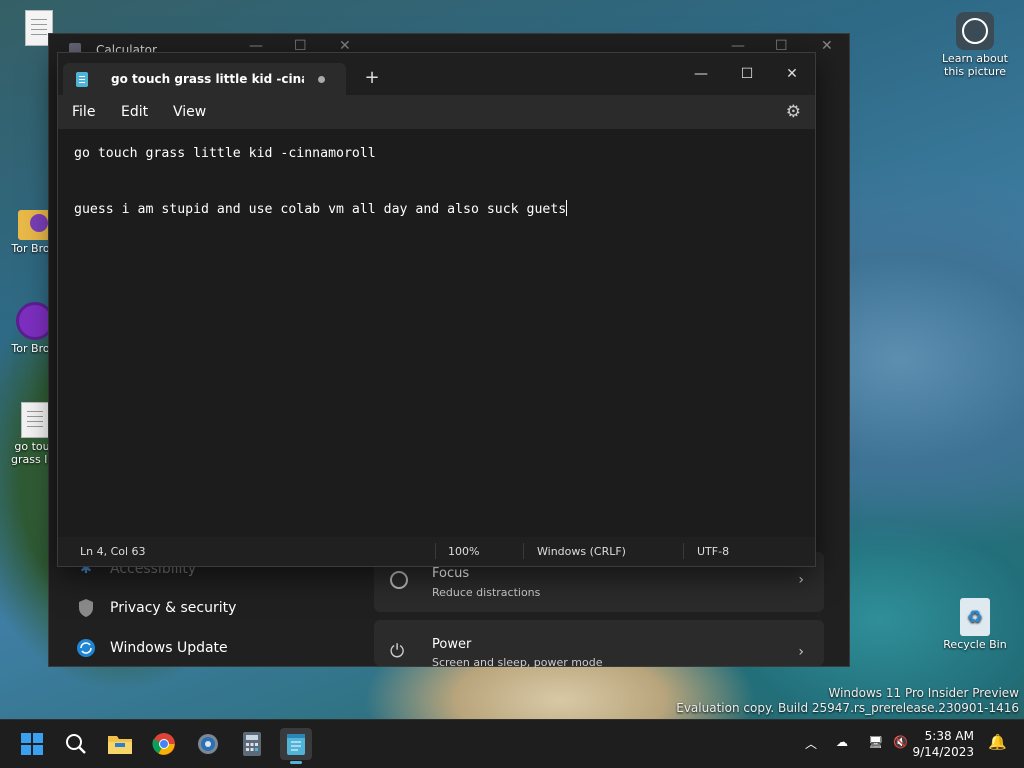  What do you see at coordinates (793, 112) in the screenshot?
I see `gear-icon: ⚙` at bounding box center [793, 112].